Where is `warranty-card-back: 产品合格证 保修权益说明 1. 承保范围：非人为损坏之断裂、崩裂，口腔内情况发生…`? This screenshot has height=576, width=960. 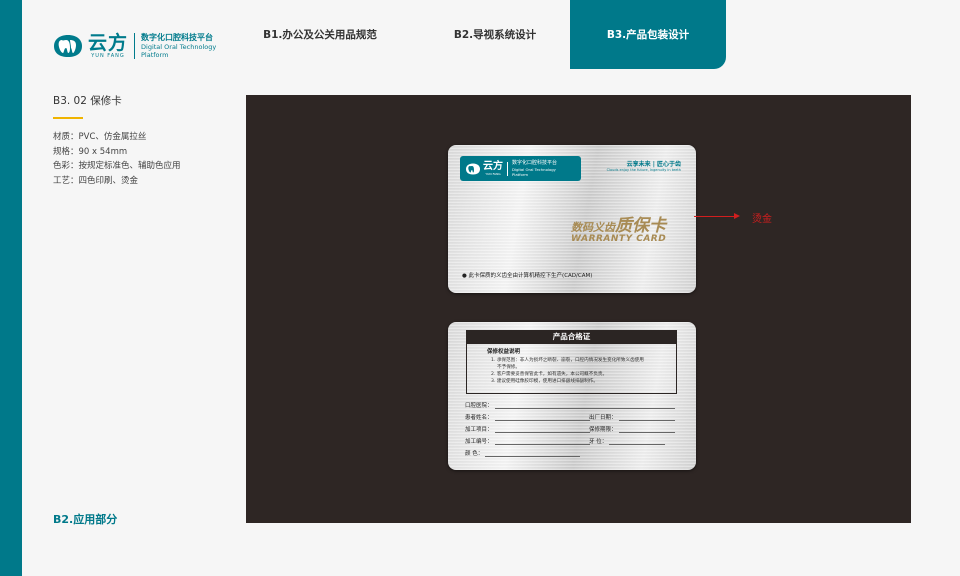 warranty-card-back: 产品合格证 保修权益说明 1. 承保范围：非人为损坏之断裂、崩裂，口腔内情况发生… is located at coordinates (572, 396).